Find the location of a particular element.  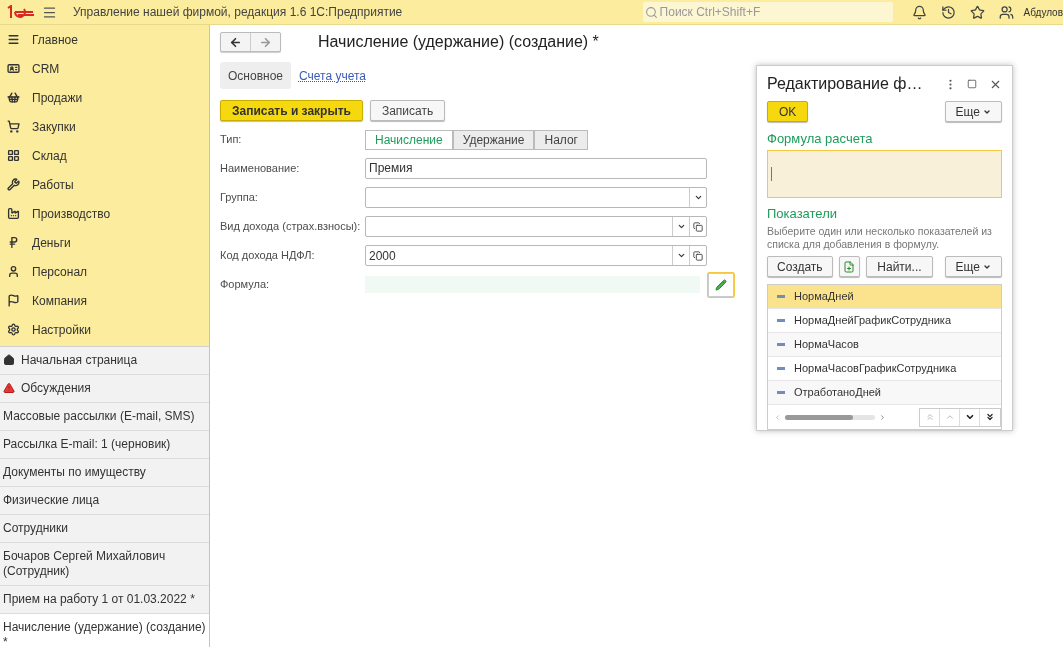

grid-icon is located at coordinates (13, 155).